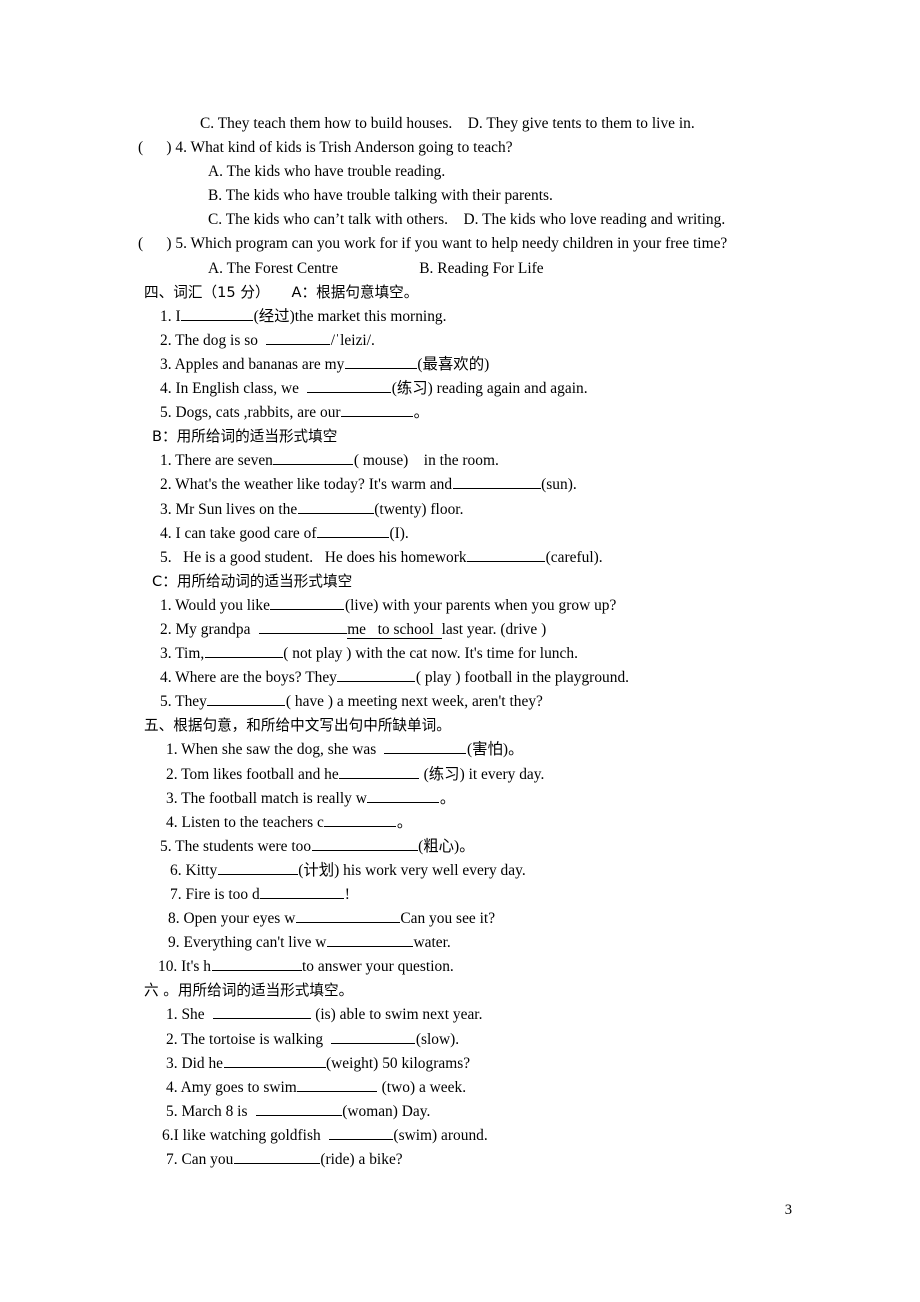 The width and height of the screenshot is (920, 1302). What do you see at coordinates (376, 268) in the screenshot?
I see `question-5-options-ab: A. The Forest Centre B. Reading For Life` at bounding box center [376, 268].